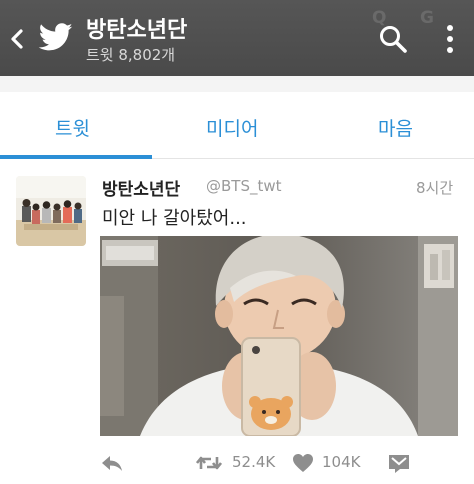 This screenshot has width=474, height=484. I want to click on avatar, so click(51, 211).